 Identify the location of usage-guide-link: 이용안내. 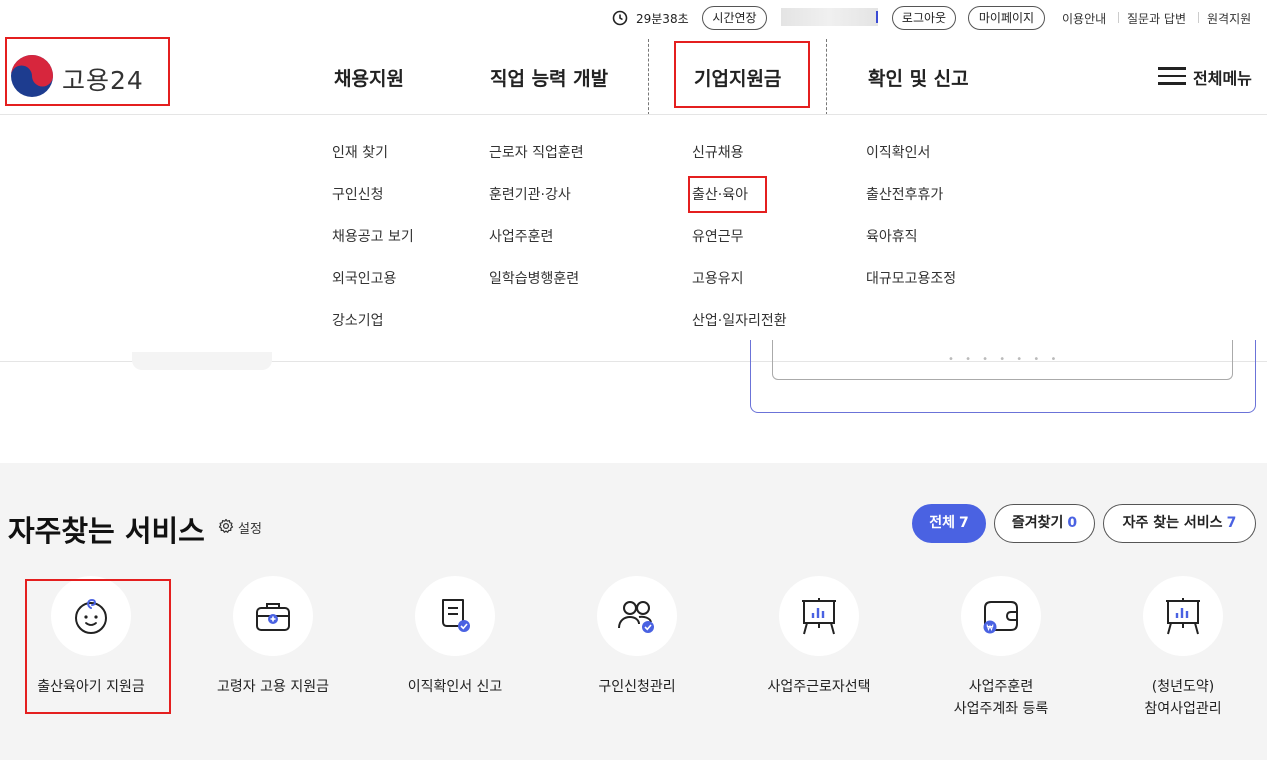
(1084, 18).